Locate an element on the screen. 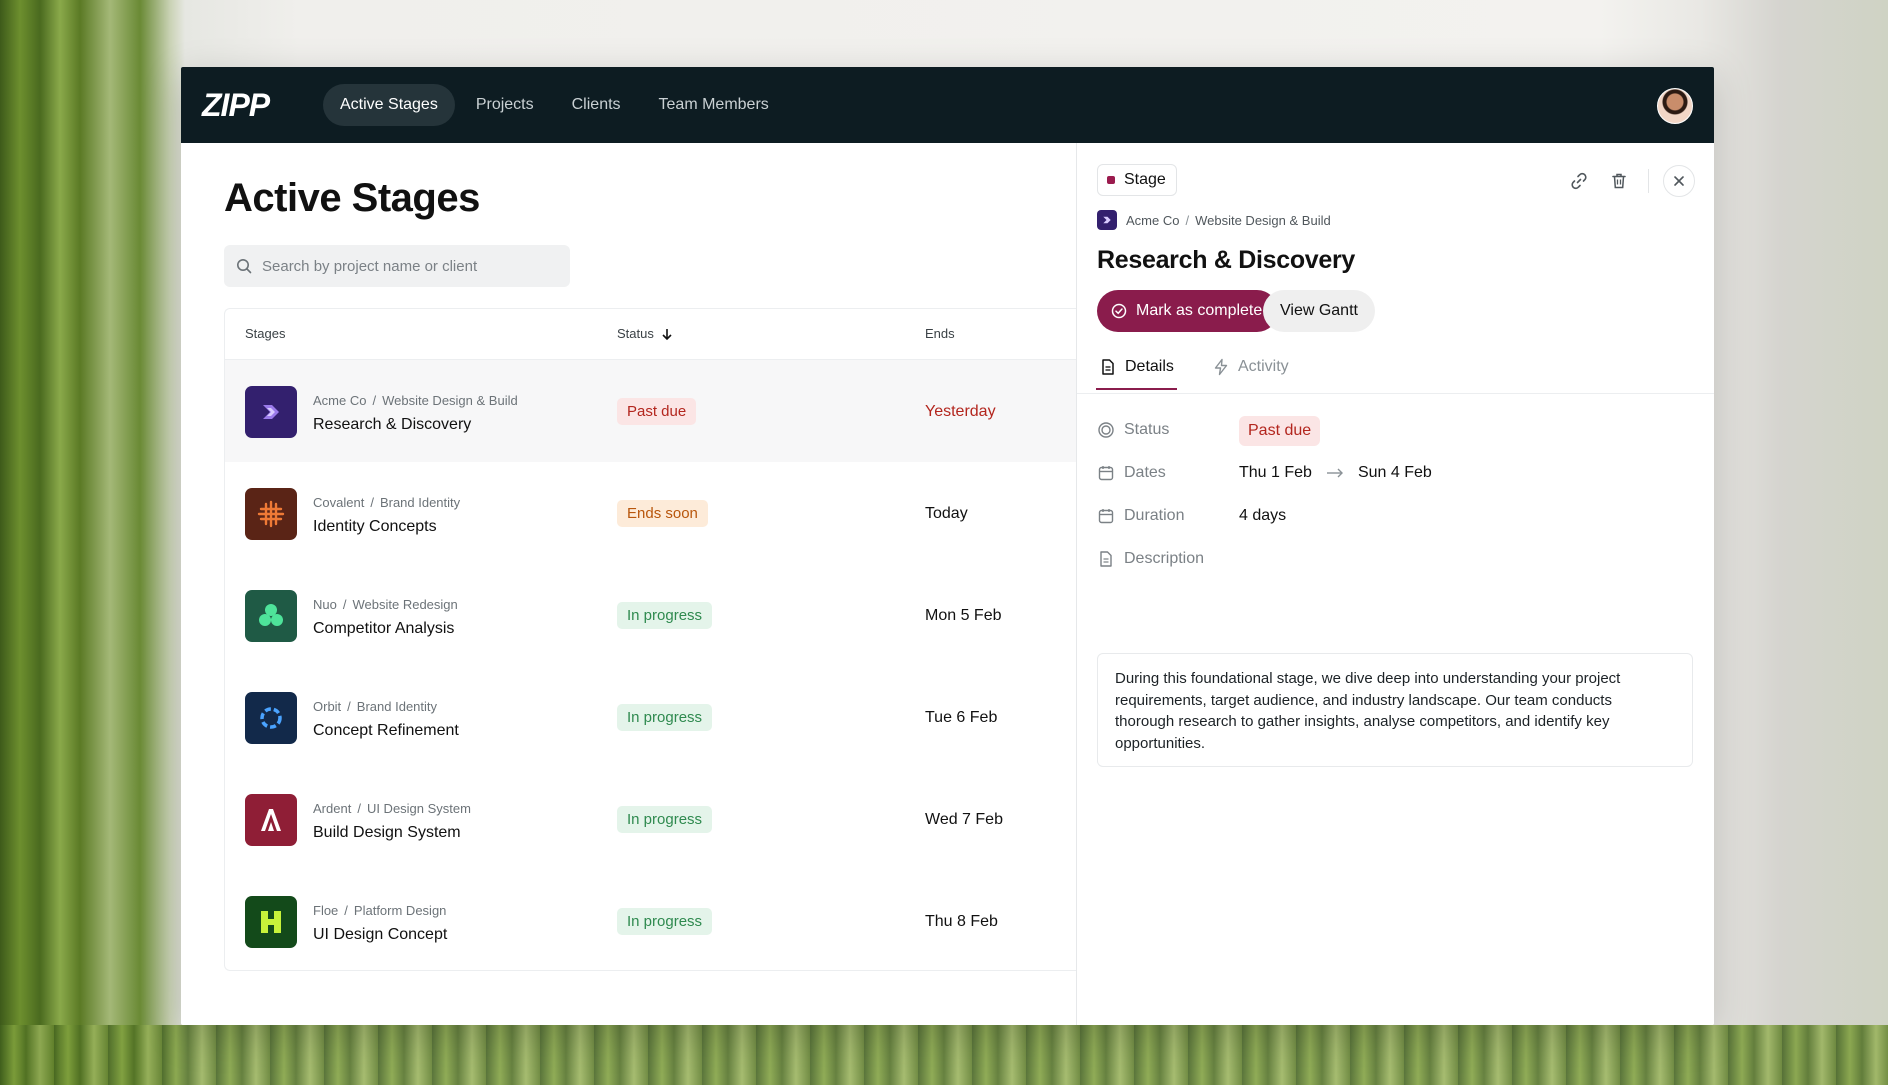 This screenshot has height=1085, width=1888. search-box is located at coordinates (397, 266).